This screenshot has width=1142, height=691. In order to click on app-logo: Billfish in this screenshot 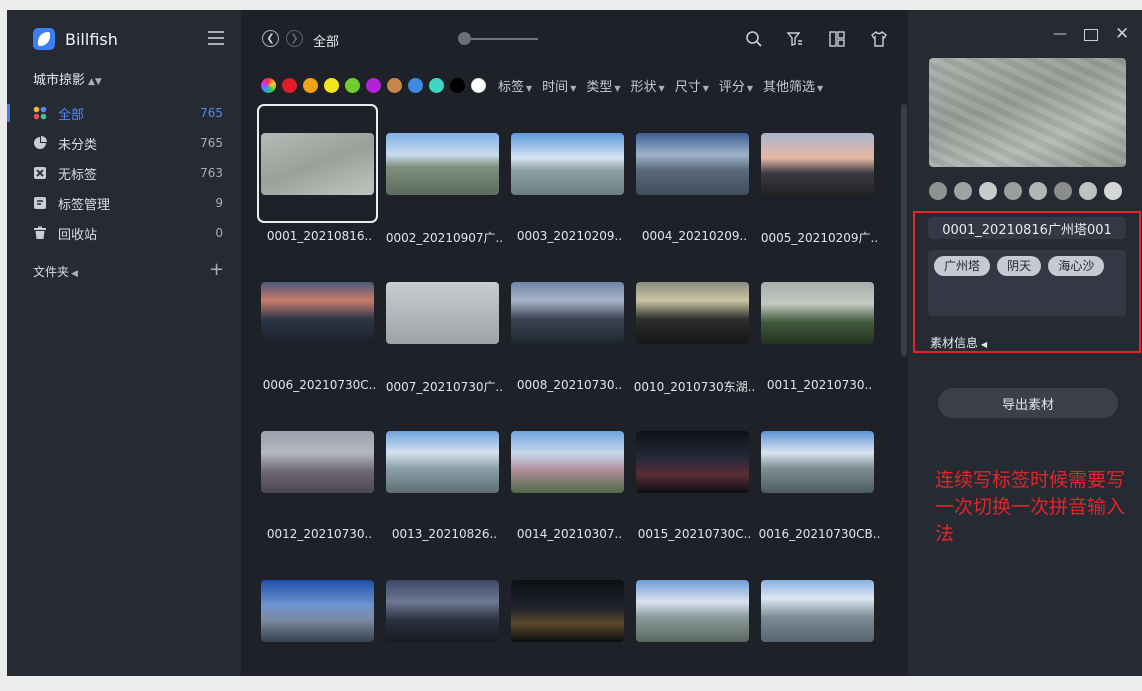, I will do `click(75, 39)`.